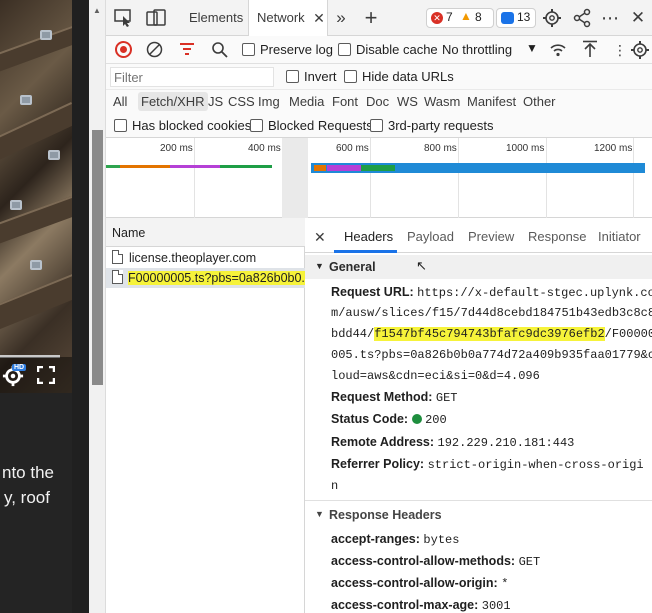 Image resolution: width=652 pixels, height=613 pixels. I want to click on type-media: Media, so click(306, 101).